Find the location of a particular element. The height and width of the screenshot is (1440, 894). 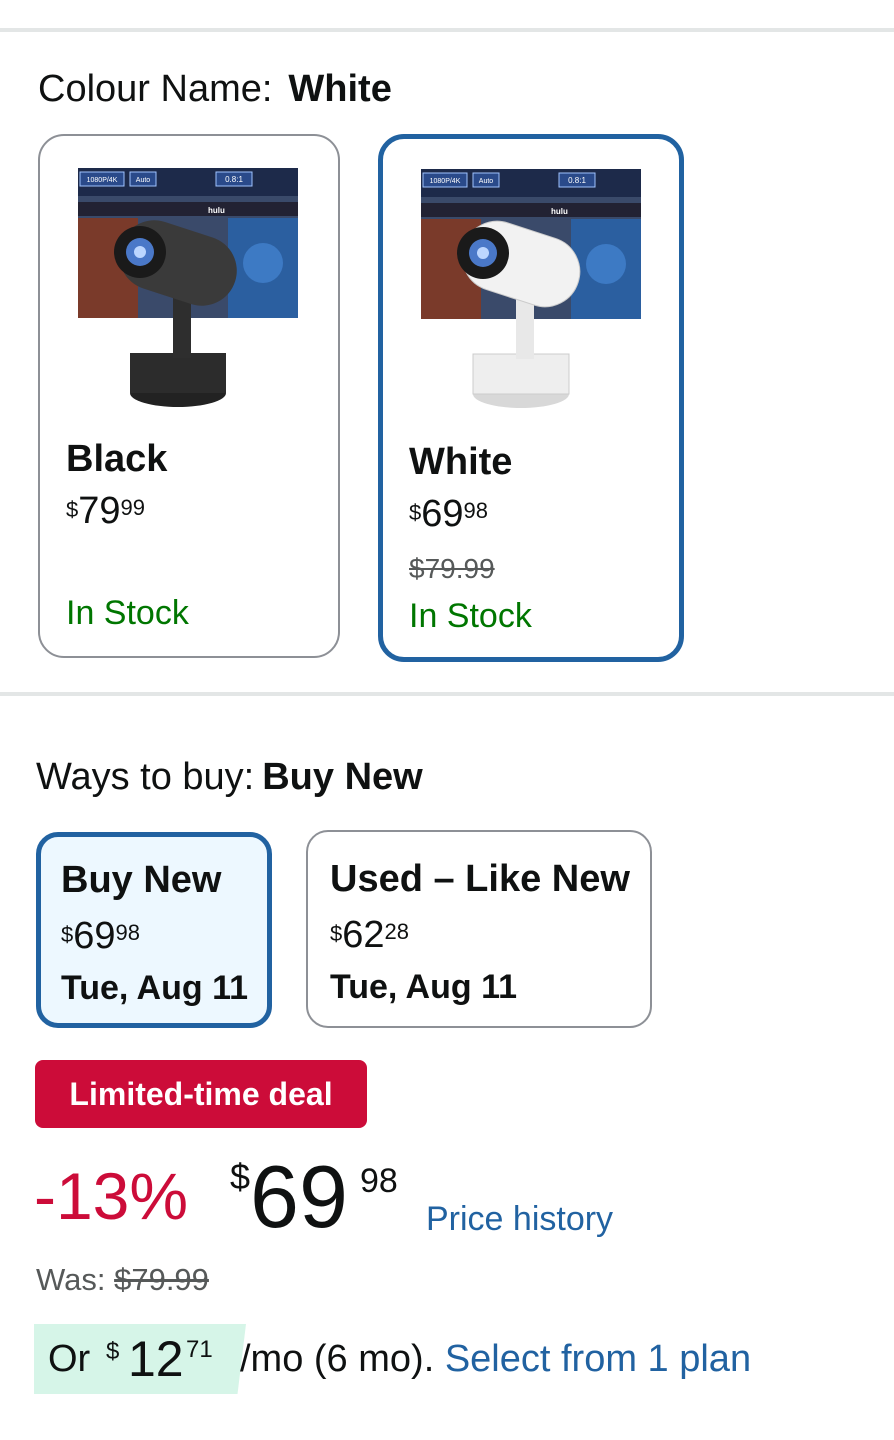

swatch-was-price-white: $79.99 is located at coordinates (452, 568).